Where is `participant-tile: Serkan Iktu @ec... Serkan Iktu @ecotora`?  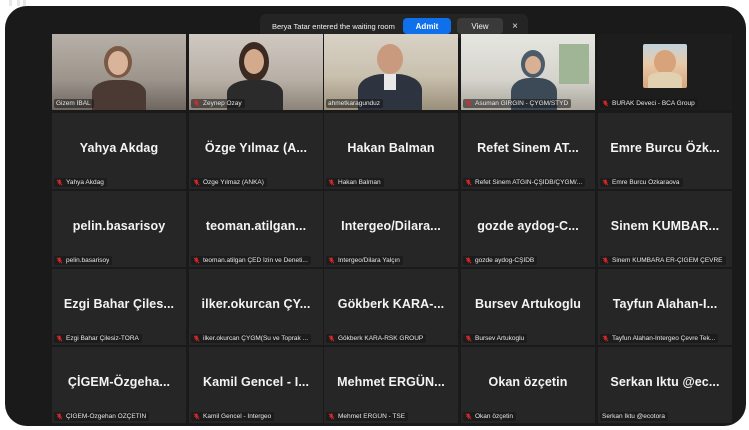
participant-tile: Serkan Iktu @ec... Serkan Iktu @ecotora is located at coordinates (665, 385).